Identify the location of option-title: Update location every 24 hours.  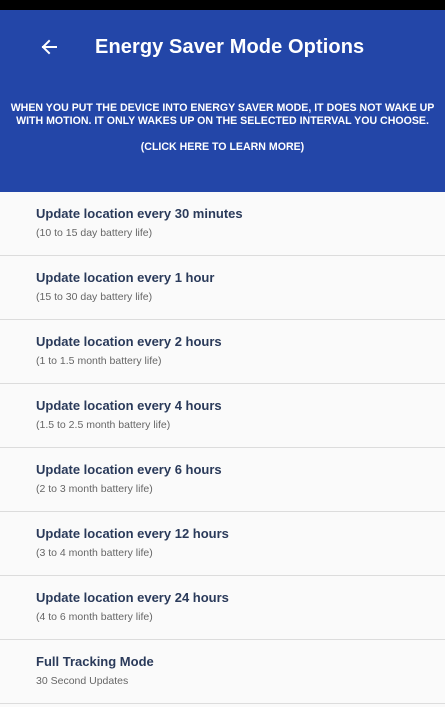
(132, 597).